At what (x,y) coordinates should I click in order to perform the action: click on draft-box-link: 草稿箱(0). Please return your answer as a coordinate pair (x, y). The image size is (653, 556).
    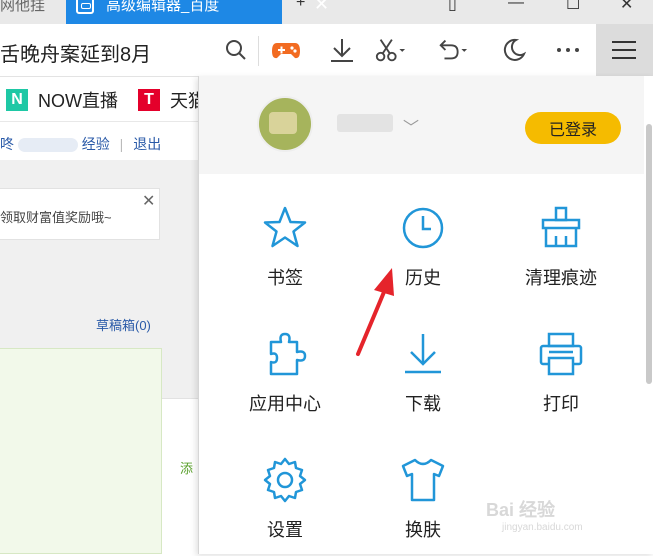
    Looking at the image, I should click on (123, 324).